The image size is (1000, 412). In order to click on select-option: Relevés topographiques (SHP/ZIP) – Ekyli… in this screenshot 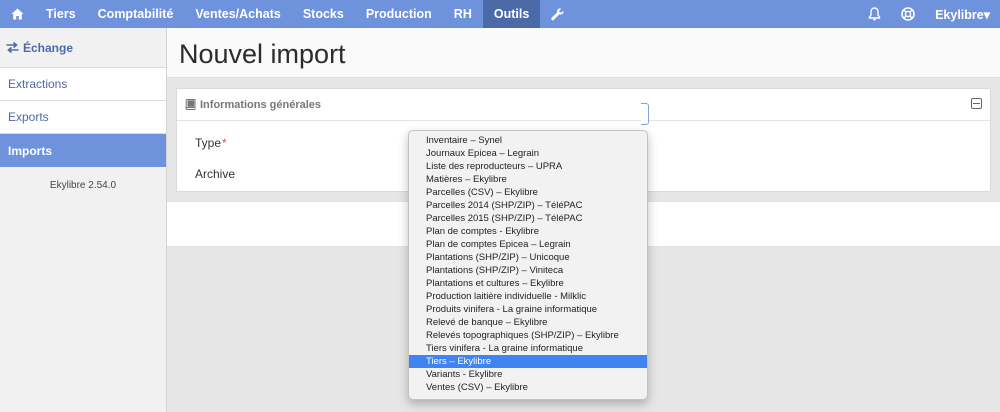, I will do `click(528, 335)`.